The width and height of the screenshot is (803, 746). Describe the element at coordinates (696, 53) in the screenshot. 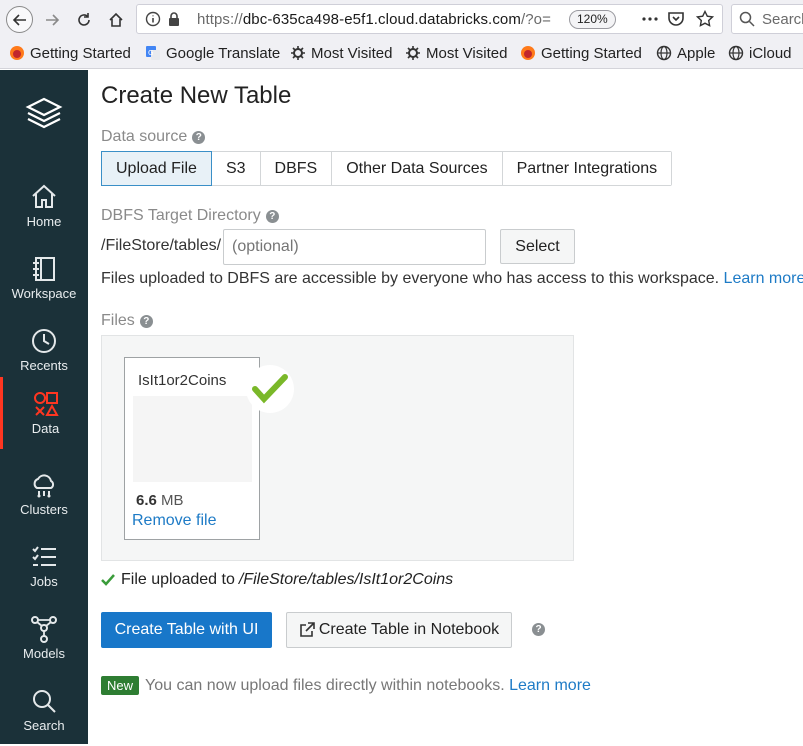

I see `bookmark-label: Apple` at that location.